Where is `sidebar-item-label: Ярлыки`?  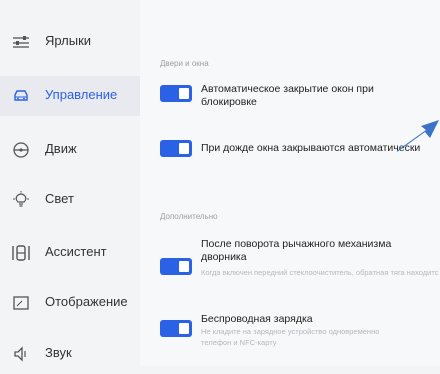 sidebar-item-label: Ярлыки is located at coordinates (68, 40).